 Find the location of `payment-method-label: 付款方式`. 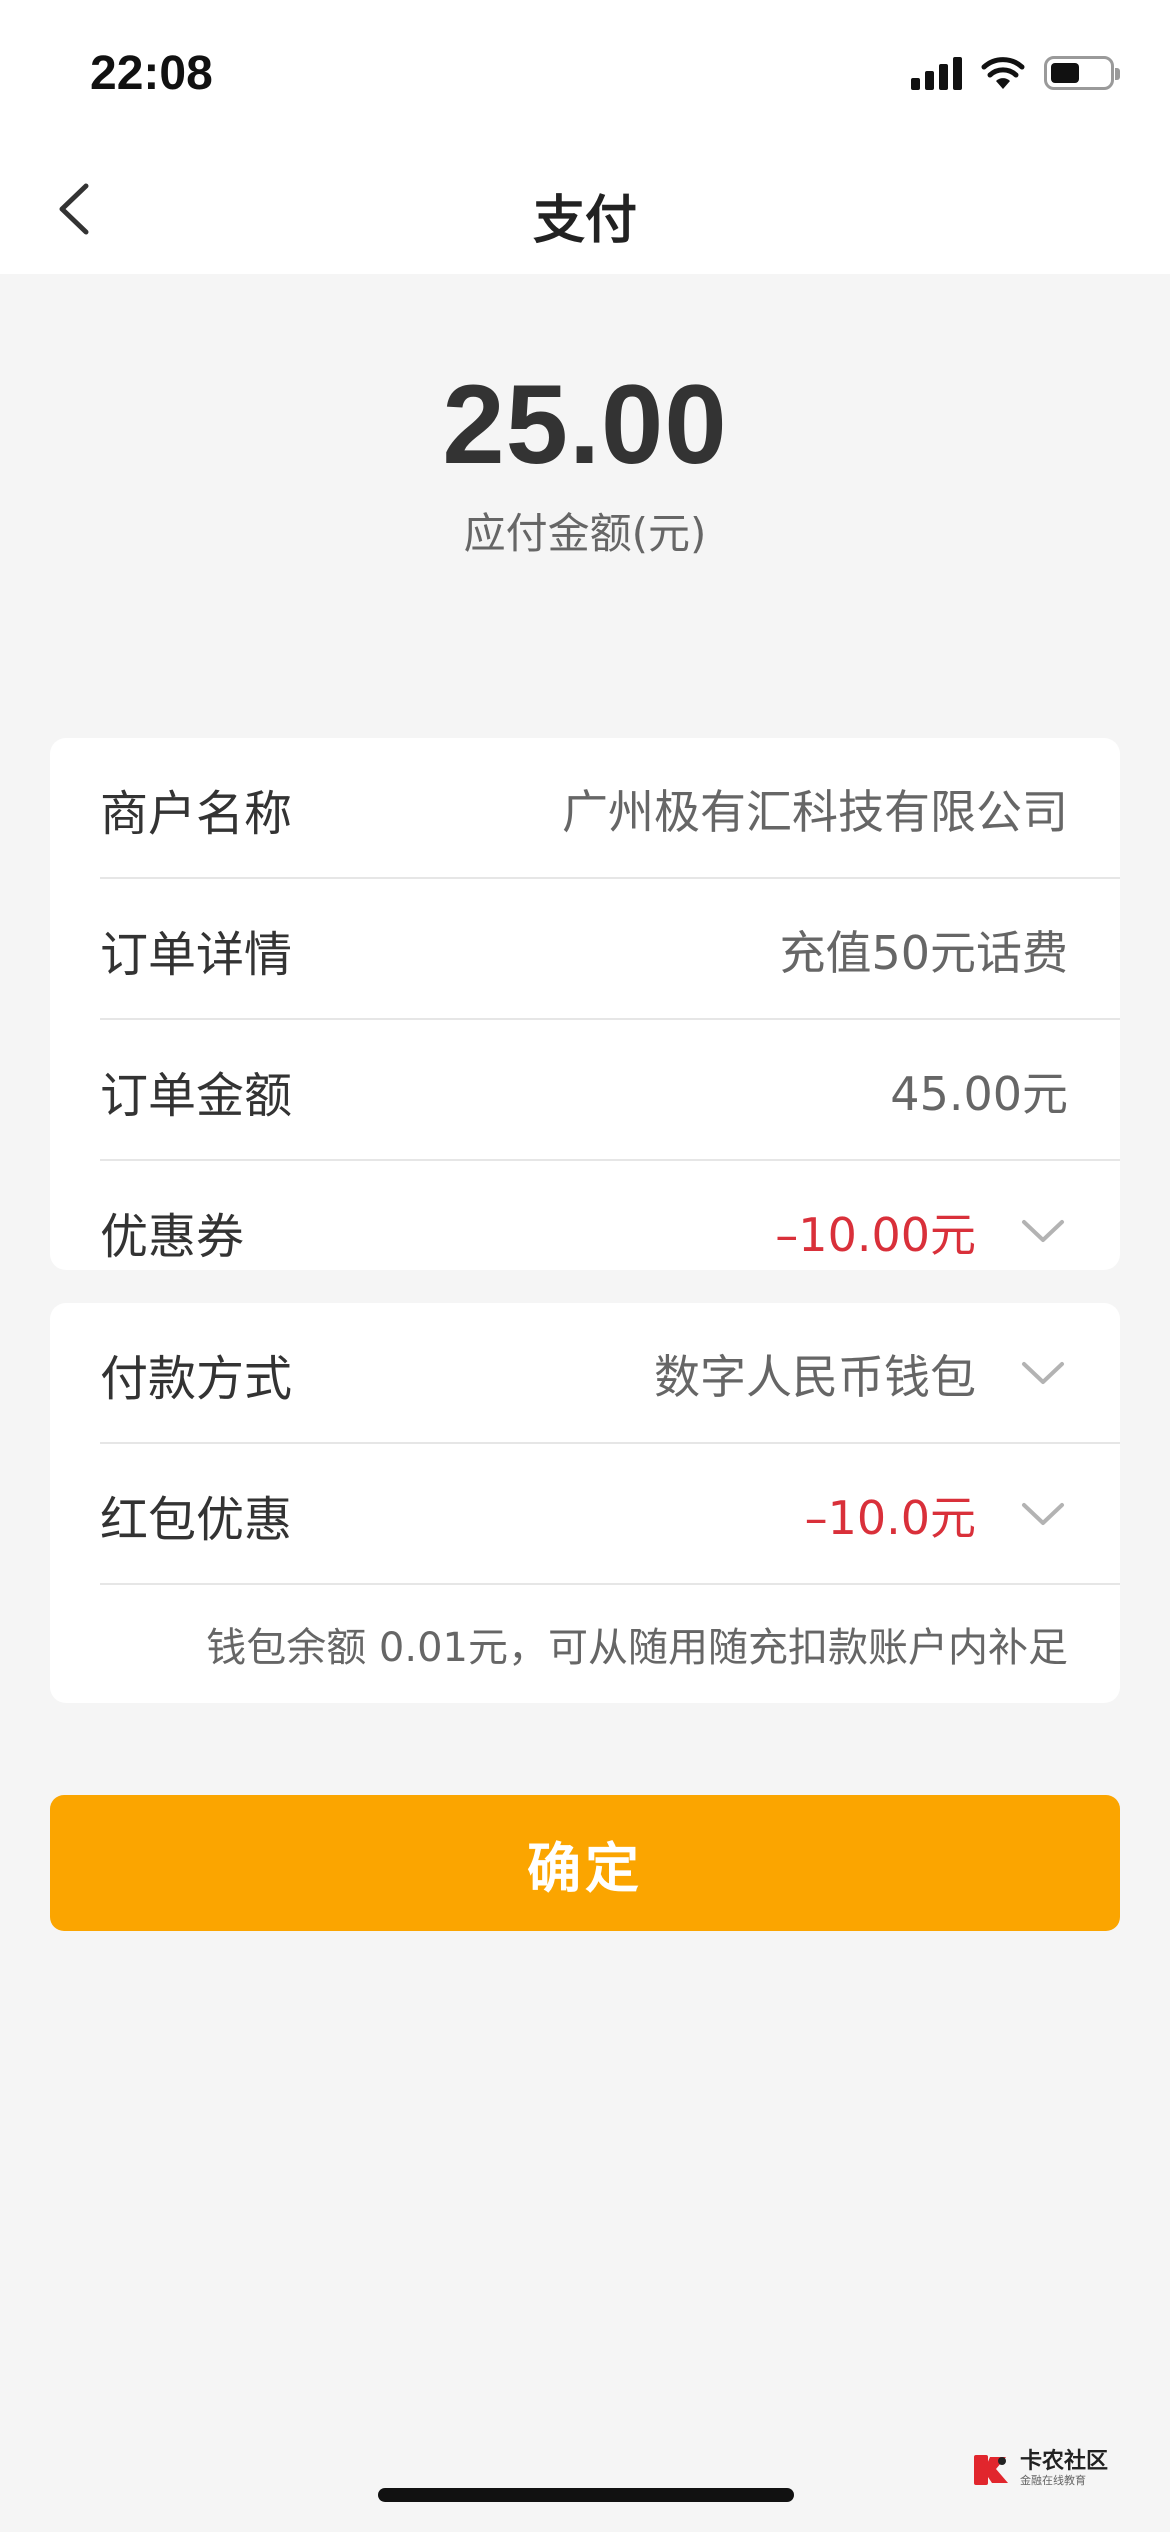

payment-method-label: 付款方式 is located at coordinates (196, 1378).